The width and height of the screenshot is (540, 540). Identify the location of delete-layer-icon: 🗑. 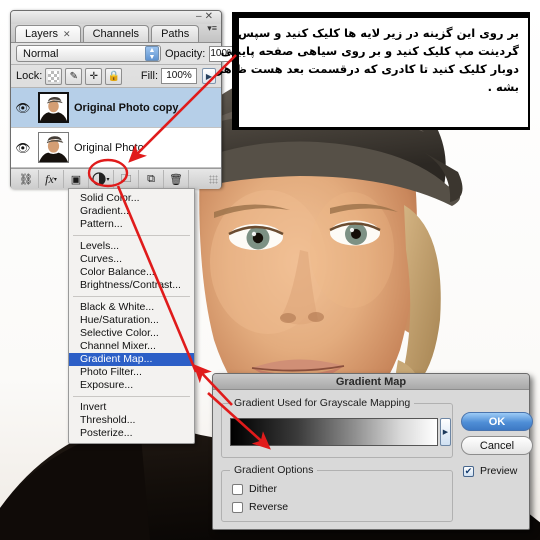
(176, 179).